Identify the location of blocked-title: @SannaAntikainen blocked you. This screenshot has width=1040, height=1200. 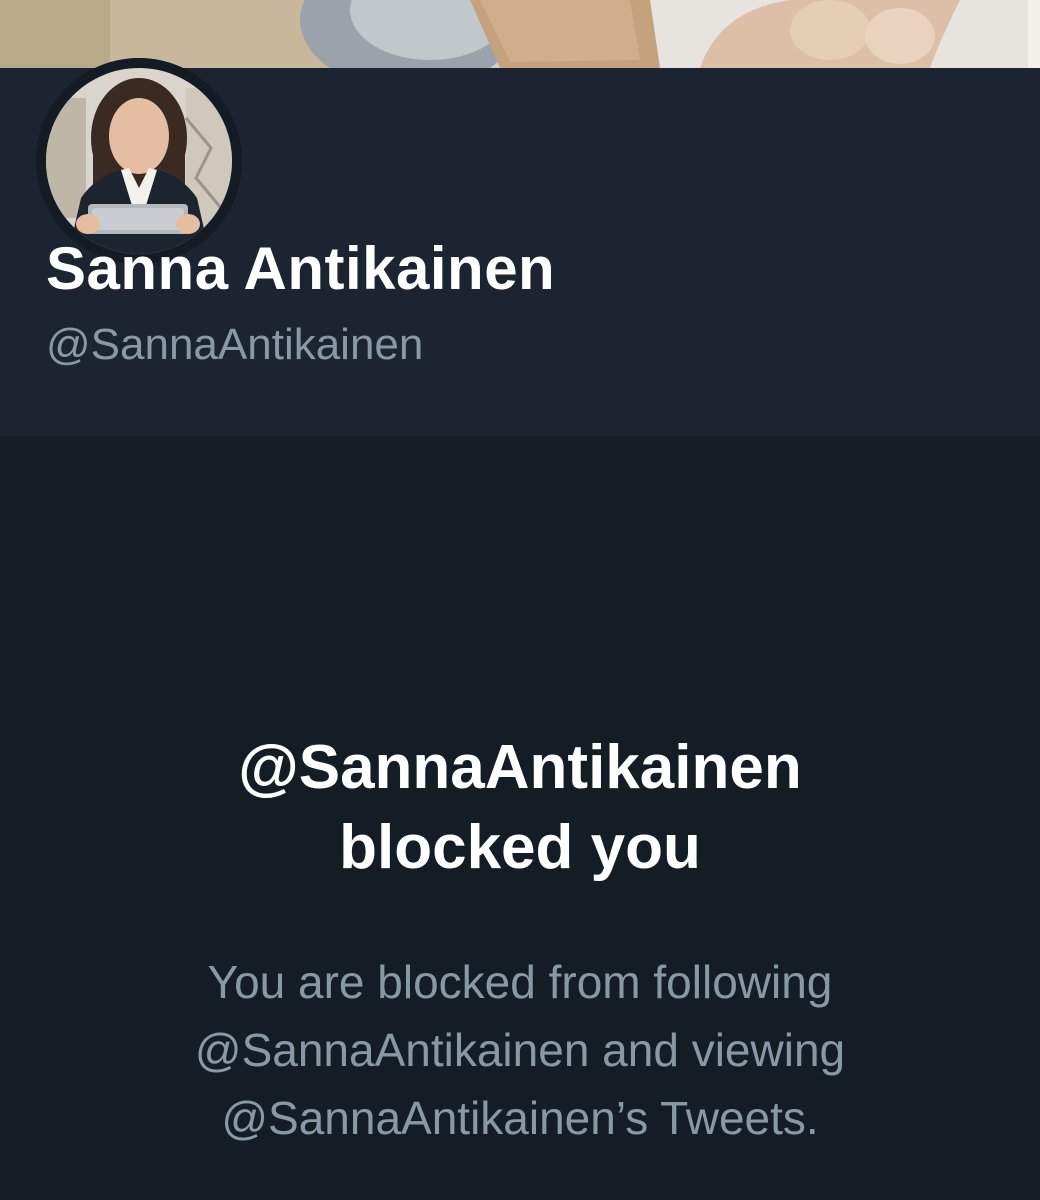
(520, 808).